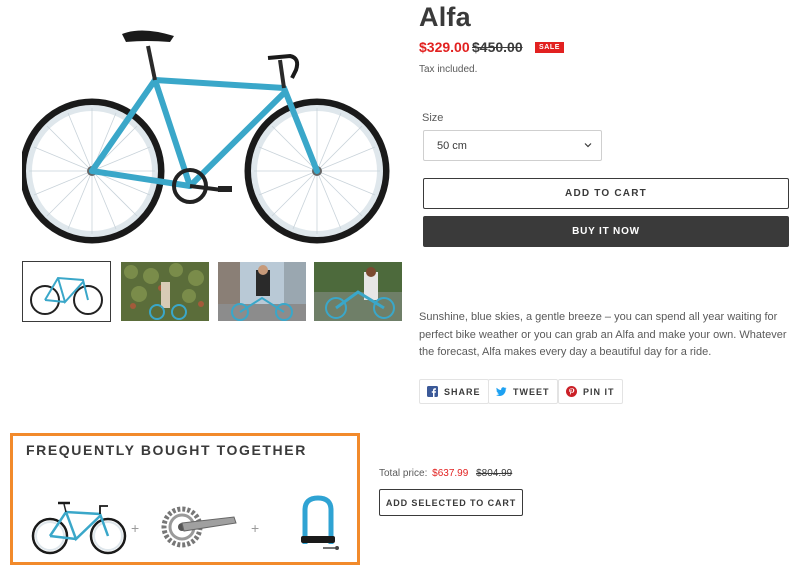 This screenshot has width=800, height=572. What do you see at coordinates (494, 473) in the screenshot?
I see `total-compare-price: $804.99` at bounding box center [494, 473].